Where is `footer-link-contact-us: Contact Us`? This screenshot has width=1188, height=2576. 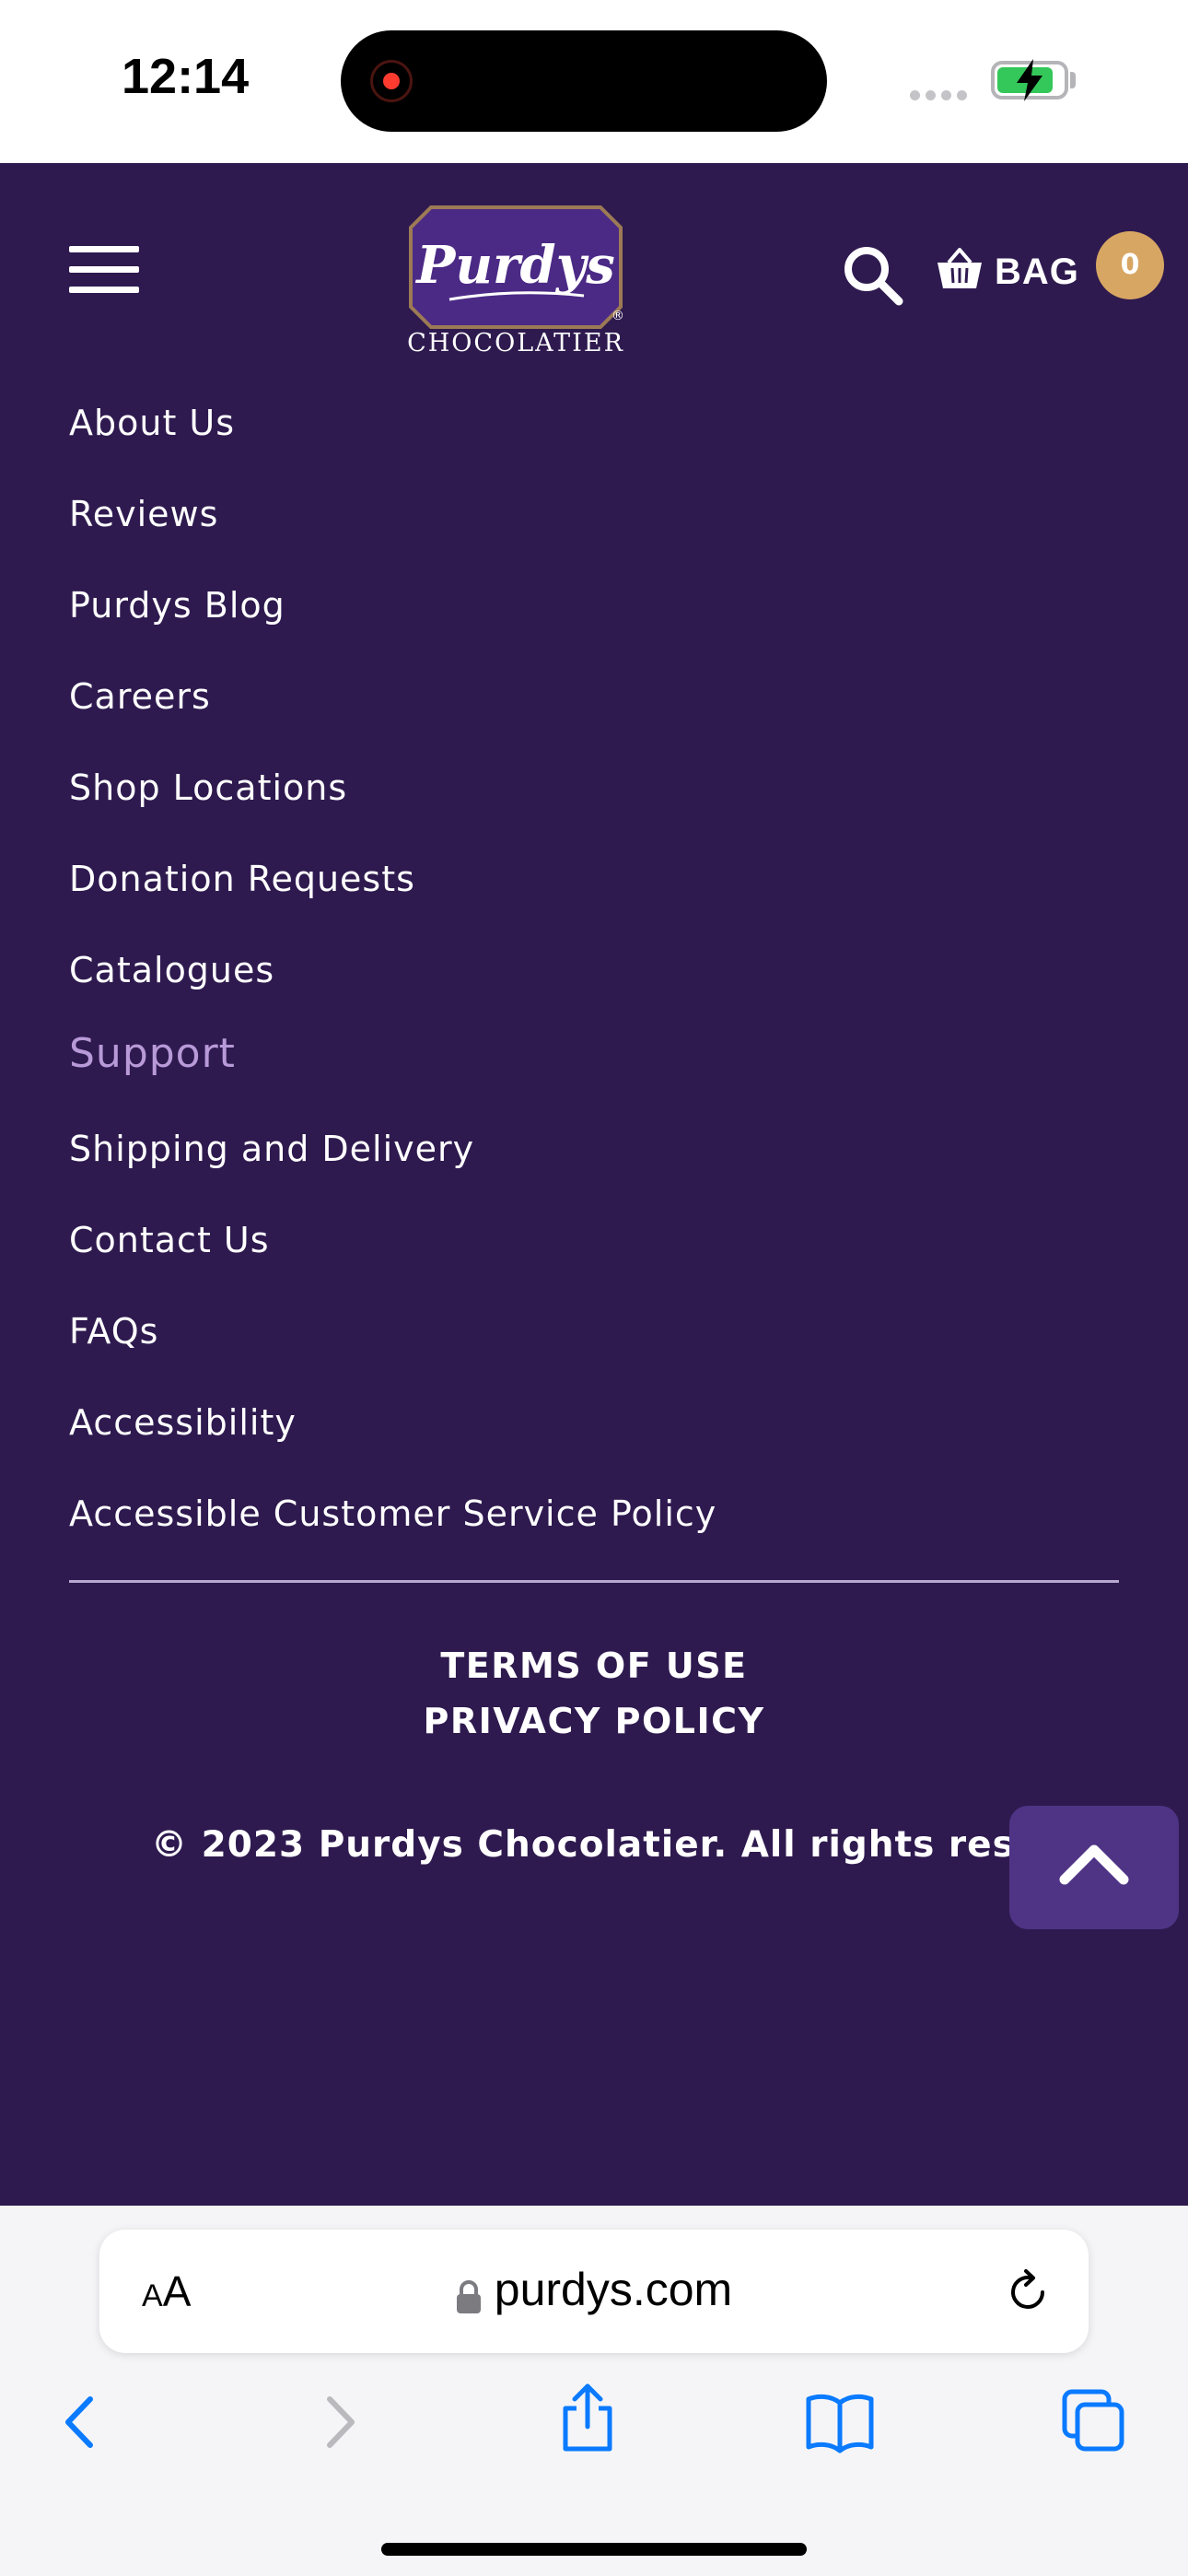
footer-link-contact-us: Contact Us is located at coordinates (169, 1240).